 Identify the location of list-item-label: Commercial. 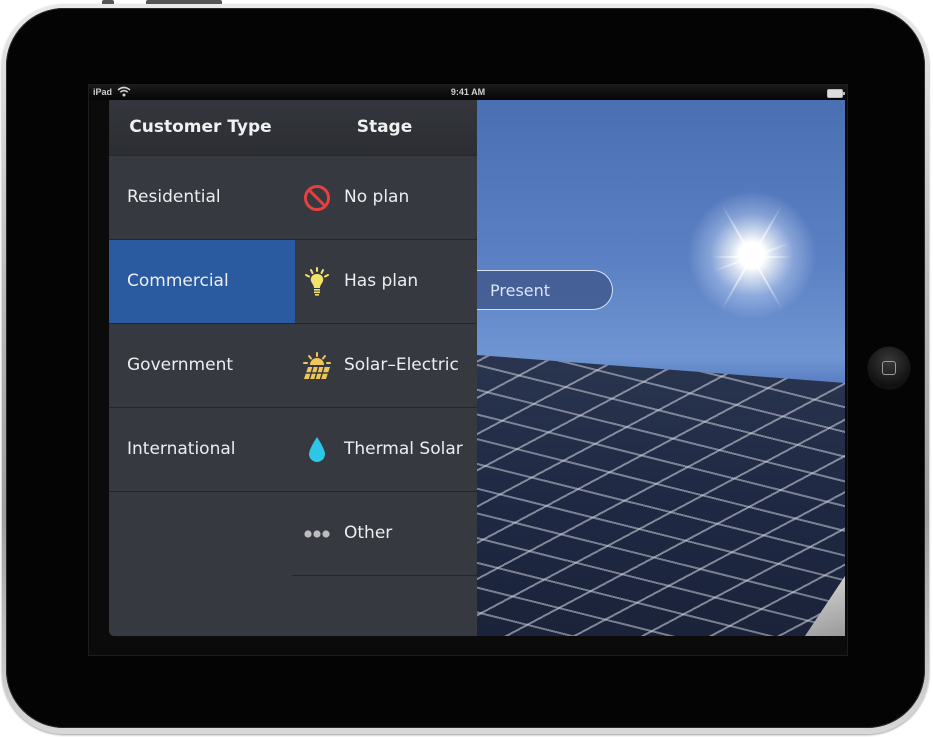
(178, 281).